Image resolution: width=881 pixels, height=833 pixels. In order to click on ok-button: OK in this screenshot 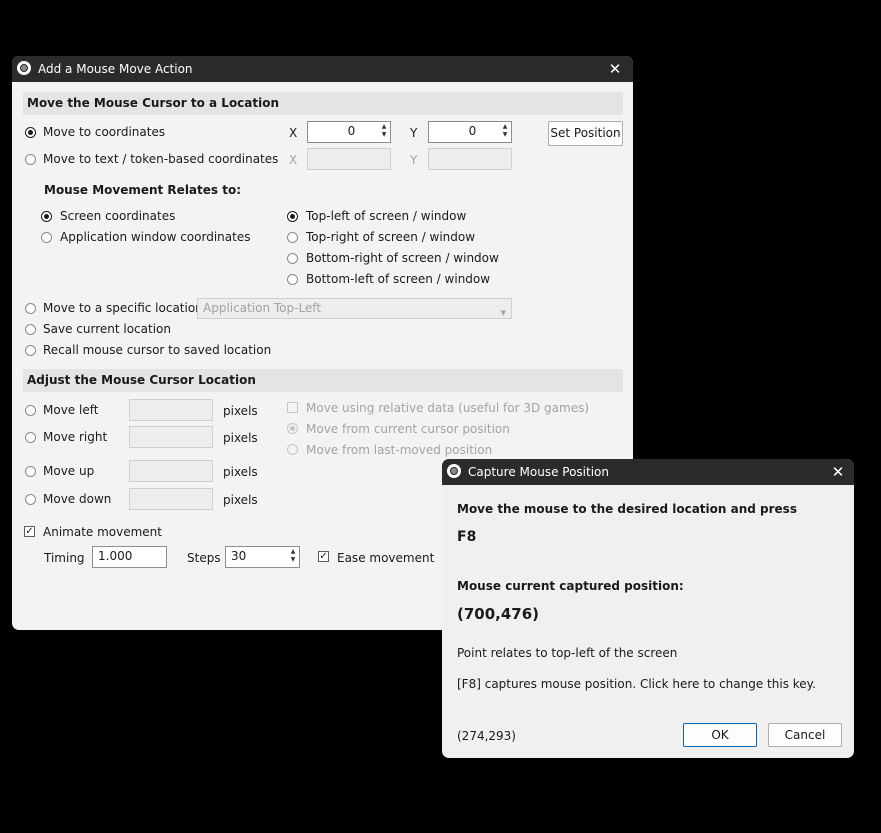, I will do `click(720, 735)`.